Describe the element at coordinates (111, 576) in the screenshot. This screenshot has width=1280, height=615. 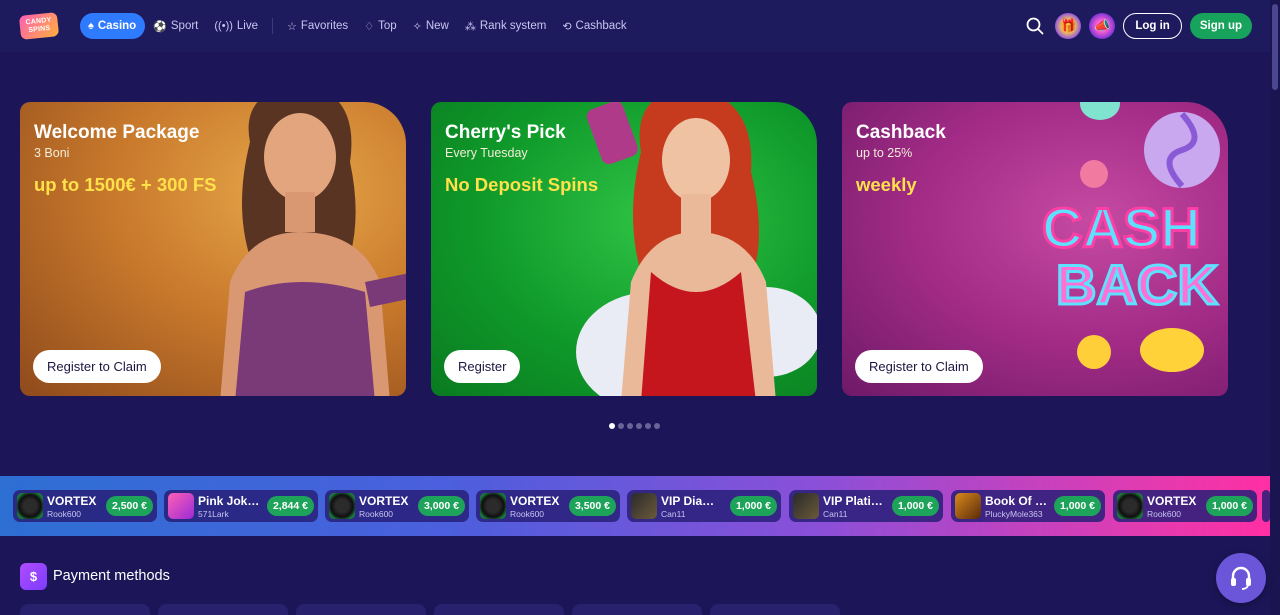
I see `payment-methods-title: Payment methods` at that location.